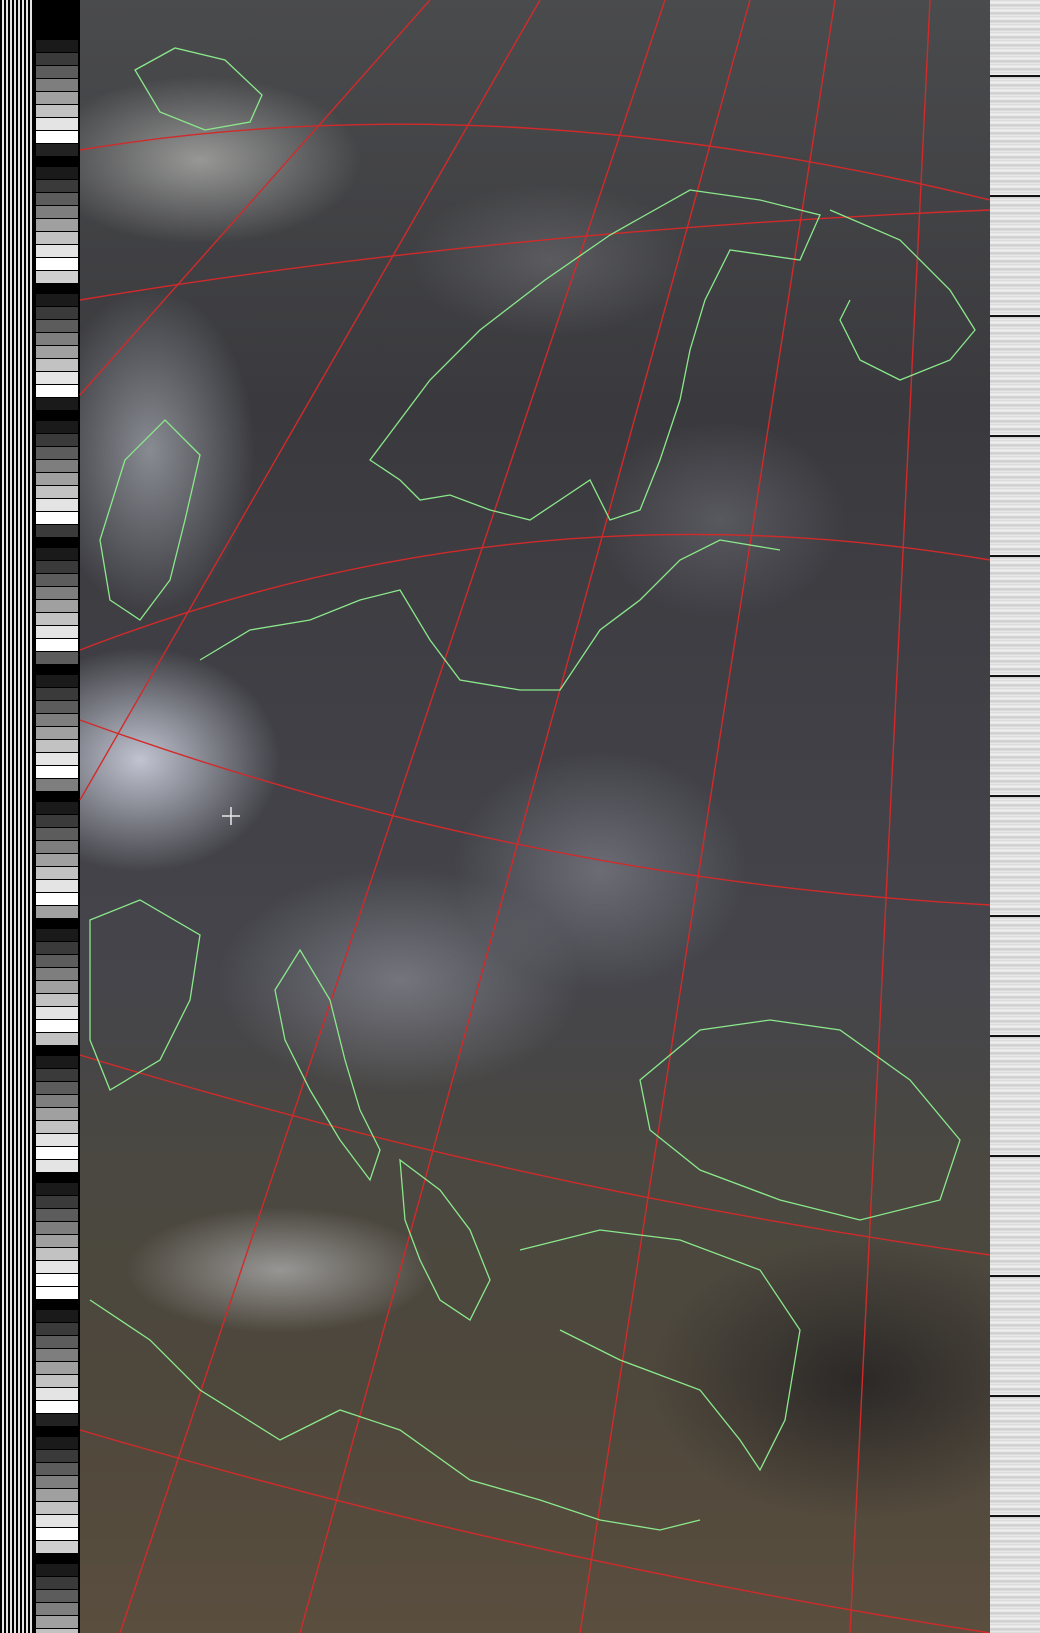  I want to click on crosshair-marker, so click(231, 816).